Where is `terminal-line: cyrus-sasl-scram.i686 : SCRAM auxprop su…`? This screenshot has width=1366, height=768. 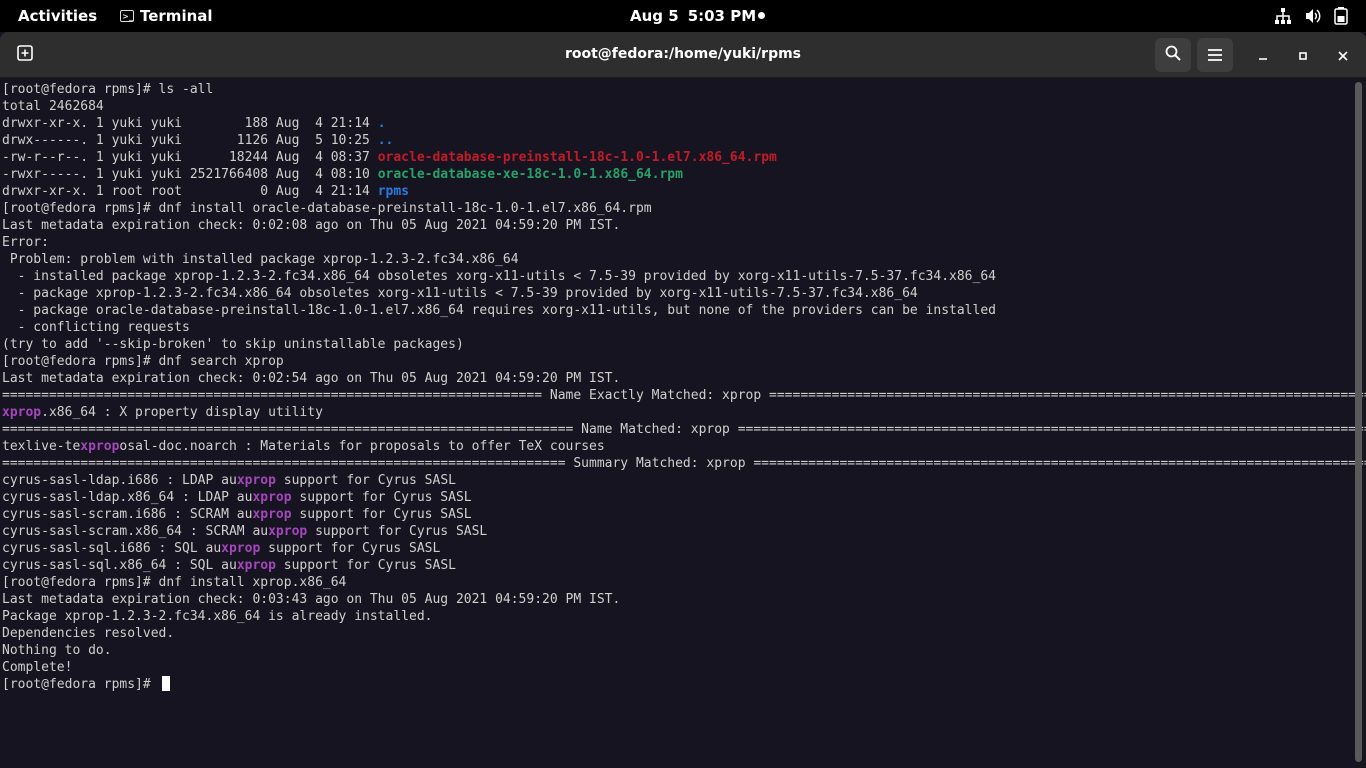 terminal-line: cyrus-sasl-scram.i686 : SCRAM auxprop su… is located at coordinates (237, 514).